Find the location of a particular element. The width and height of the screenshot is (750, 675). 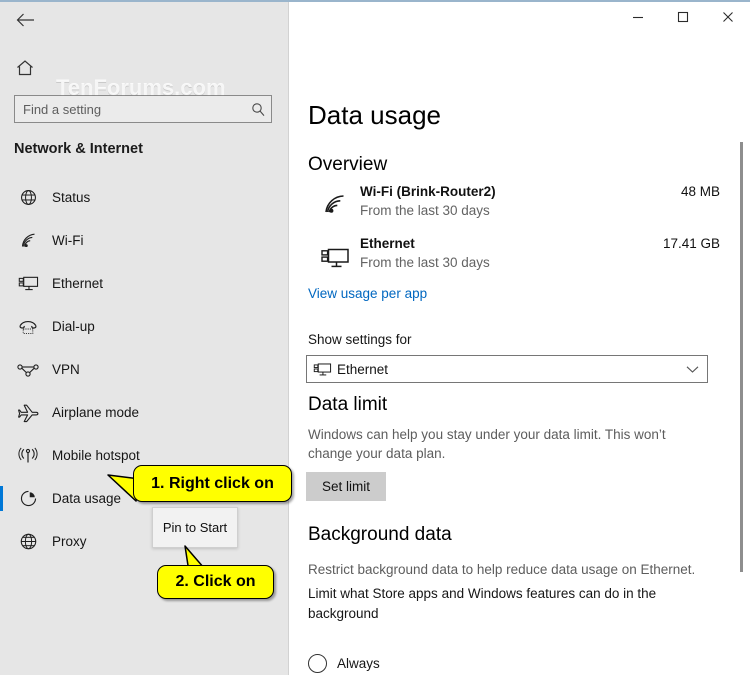

close-button is located at coordinates (727, 17).